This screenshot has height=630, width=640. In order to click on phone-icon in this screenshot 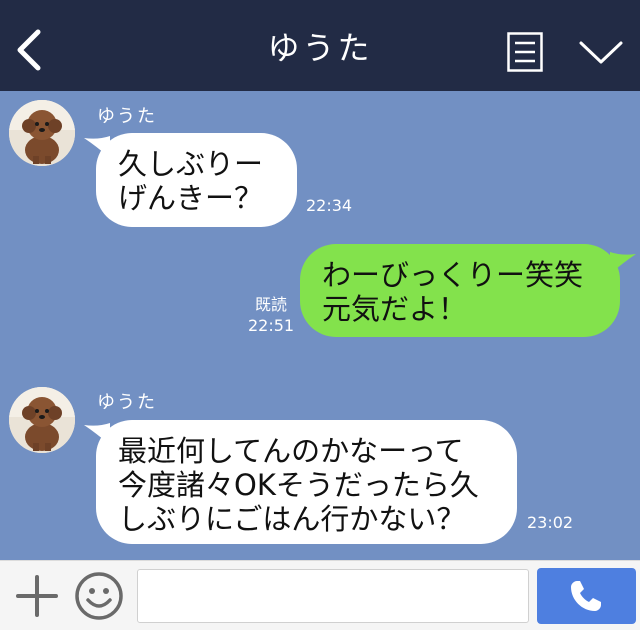, I will do `click(586, 596)`.